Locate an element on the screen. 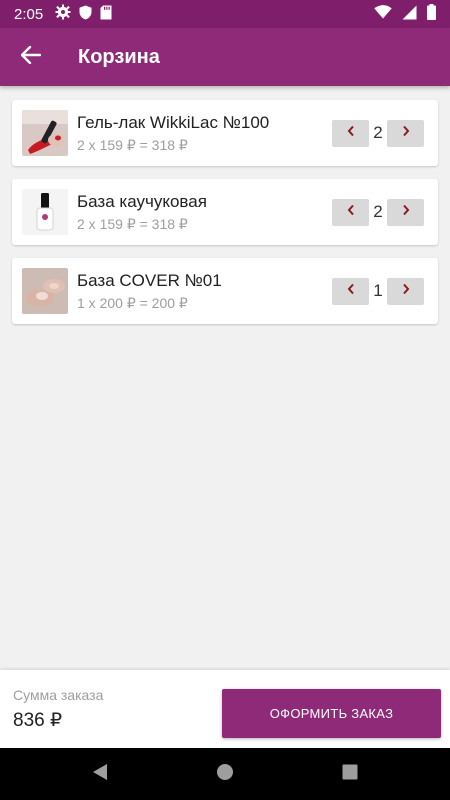  square-recents-icon is located at coordinates (350, 774).